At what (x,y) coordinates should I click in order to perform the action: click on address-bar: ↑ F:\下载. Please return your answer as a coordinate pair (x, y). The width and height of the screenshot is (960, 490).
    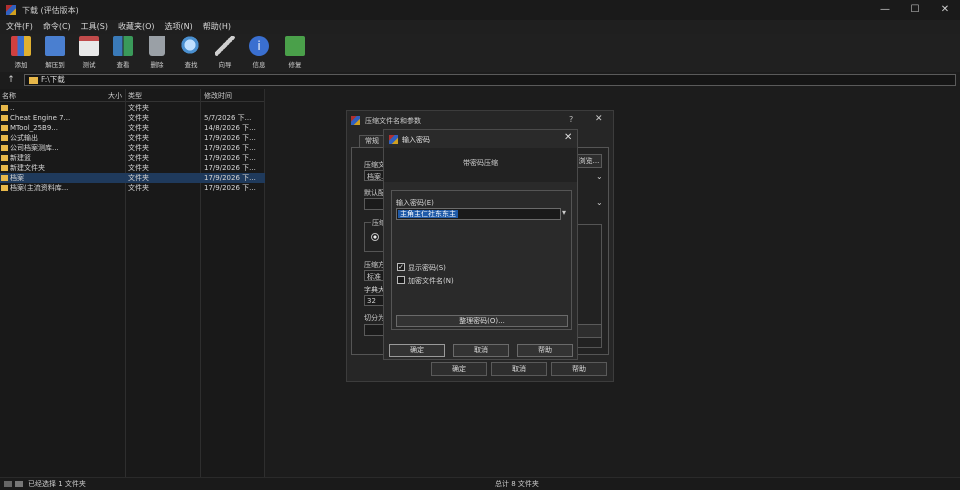
    Looking at the image, I should click on (480, 80).